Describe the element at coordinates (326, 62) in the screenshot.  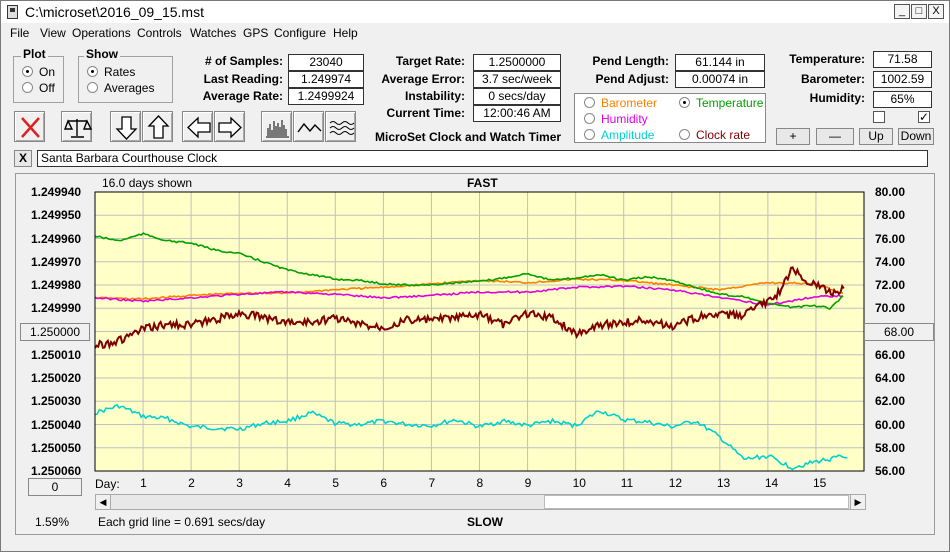
I see `samples-value: 23040` at that location.